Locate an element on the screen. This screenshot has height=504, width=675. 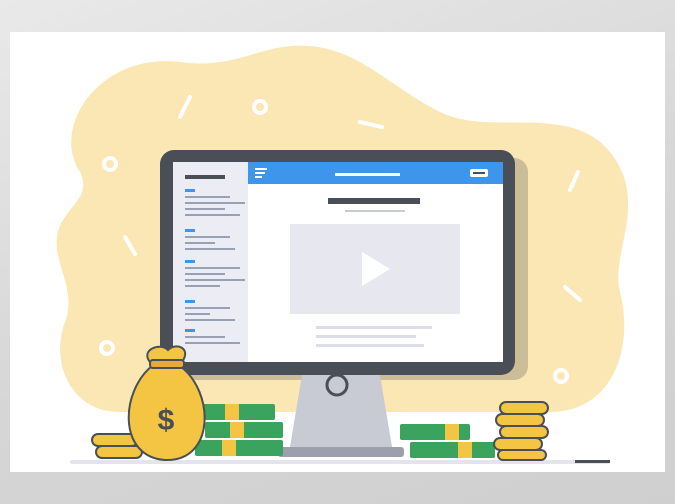
dollar-icon: $ is located at coordinates (166, 420).